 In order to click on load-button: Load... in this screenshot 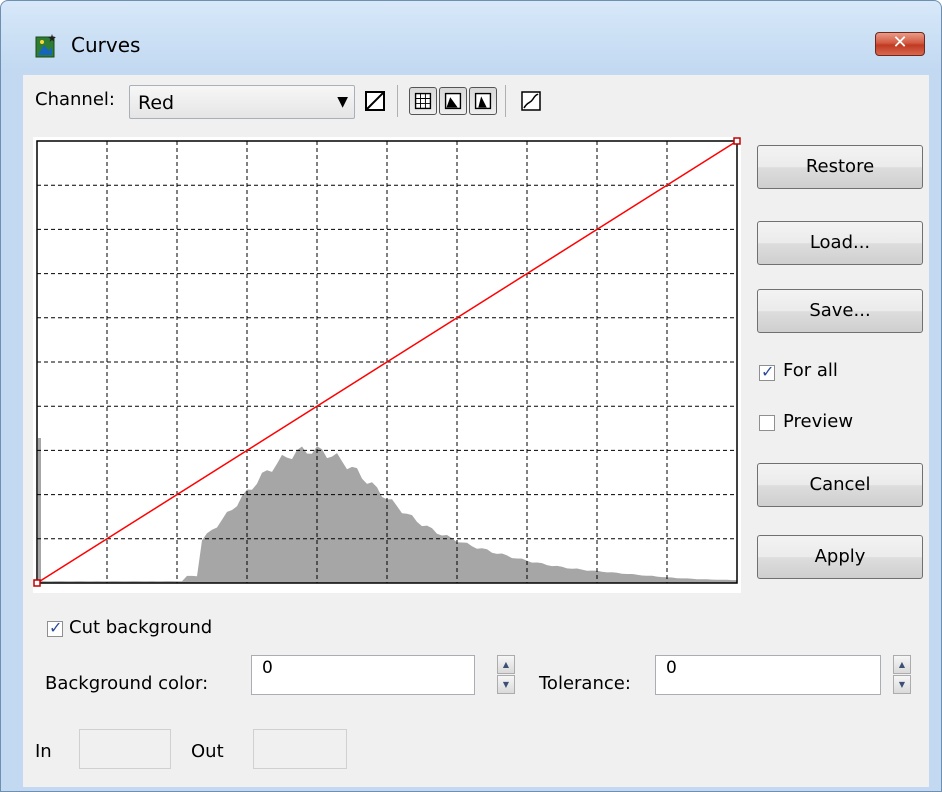, I will do `click(840, 243)`.